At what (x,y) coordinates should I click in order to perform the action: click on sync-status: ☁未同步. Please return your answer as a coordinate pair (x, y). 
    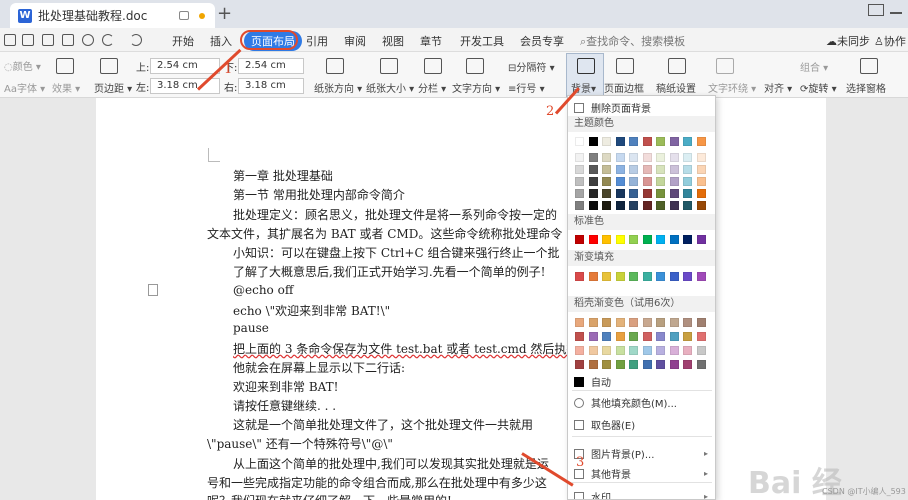
    Looking at the image, I should click on (848, 41).